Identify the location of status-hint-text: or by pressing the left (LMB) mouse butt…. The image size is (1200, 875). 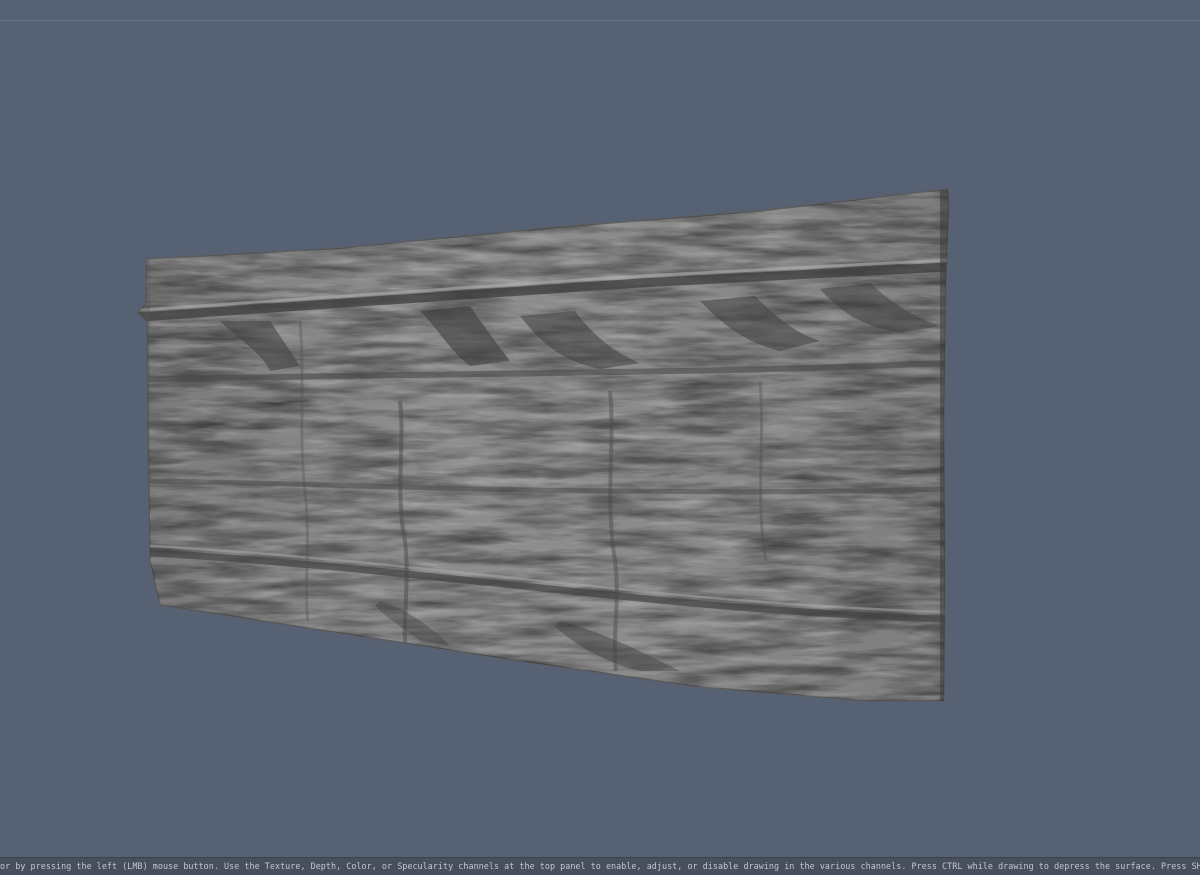
(600, 866).